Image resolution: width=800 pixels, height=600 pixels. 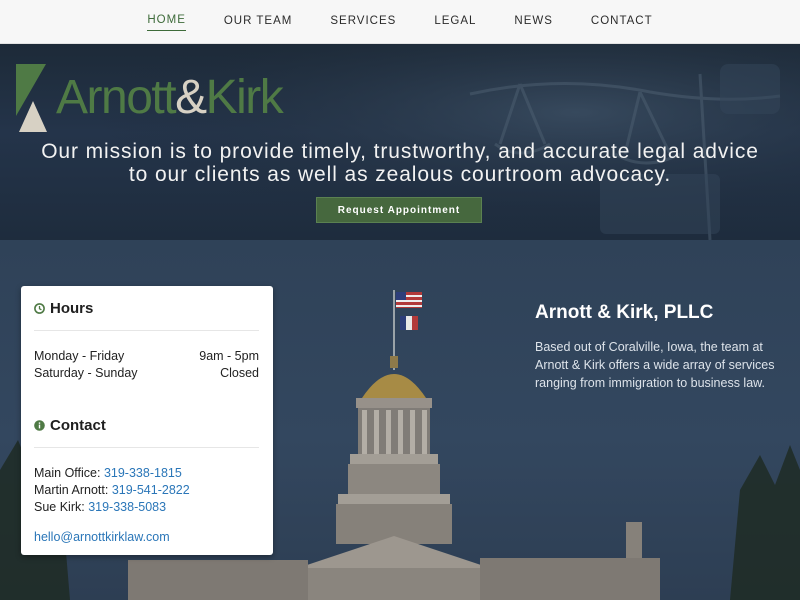 I want to click on hours-heading: Hours, so click(x=146, y=308).